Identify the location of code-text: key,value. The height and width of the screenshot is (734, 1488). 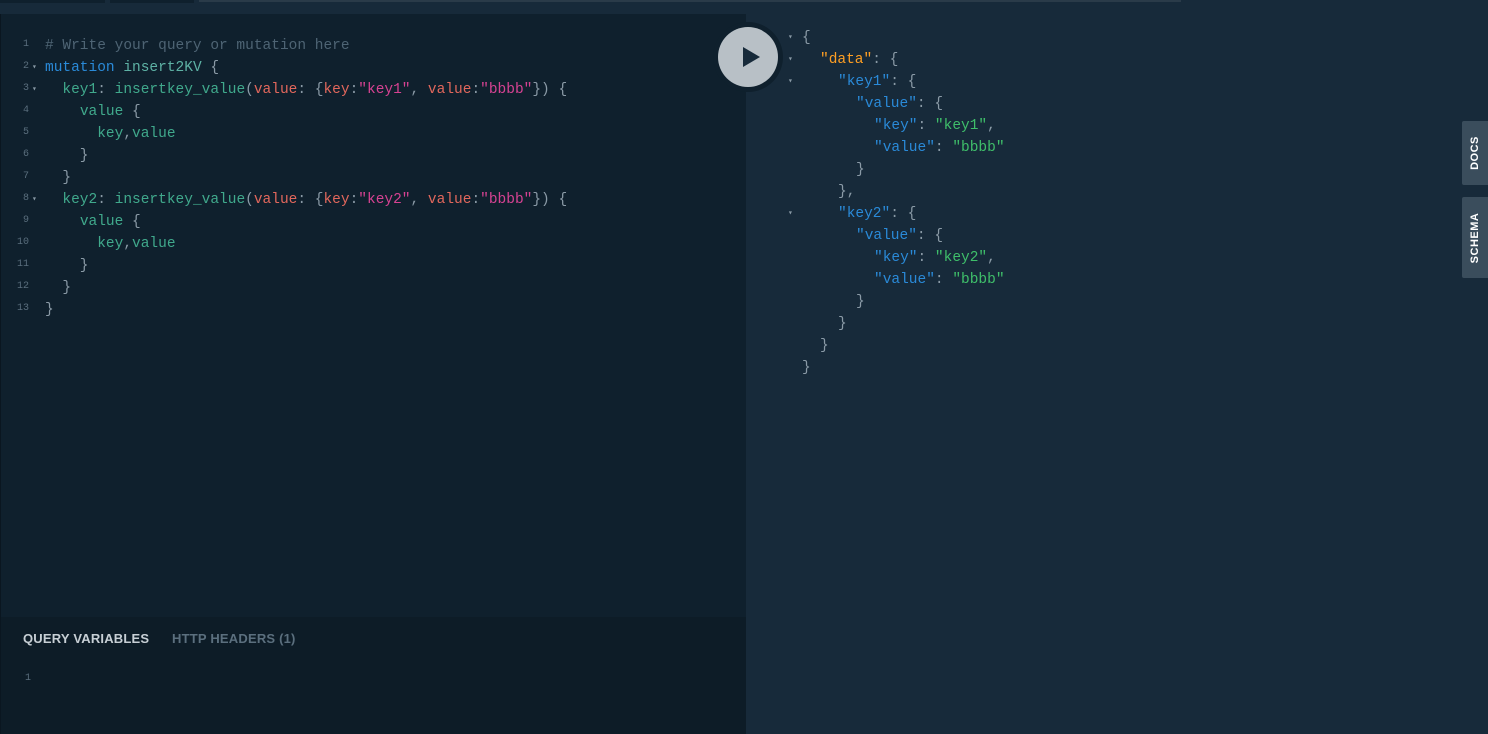
(110, 134).